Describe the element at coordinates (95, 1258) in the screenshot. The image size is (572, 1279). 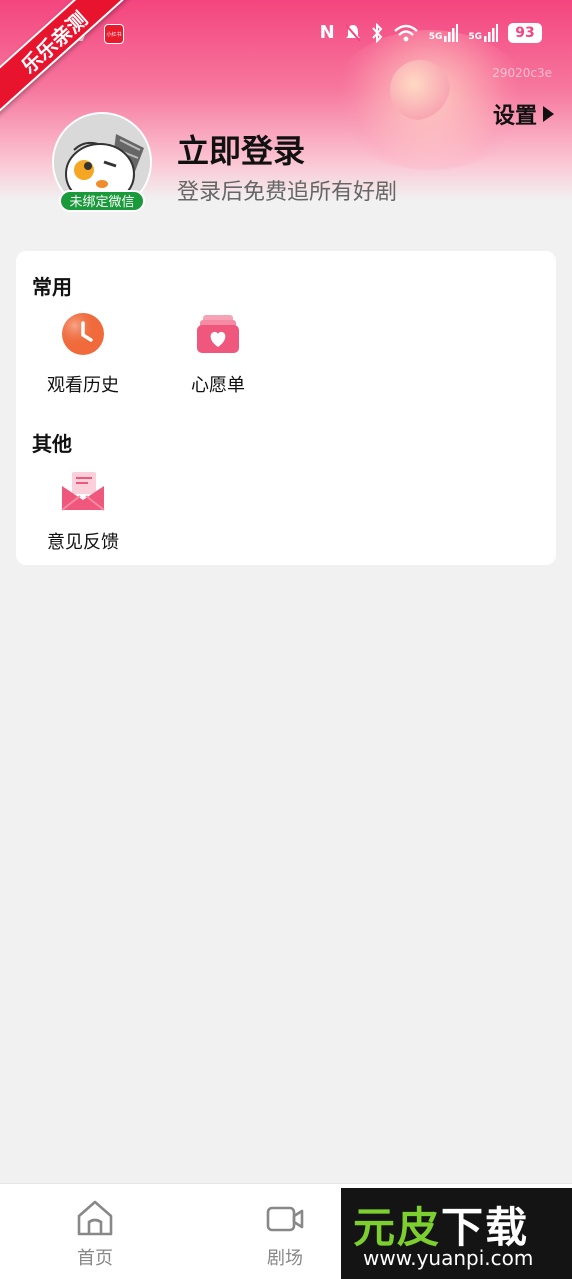
I see `nav-home-label: 首页` at that location.